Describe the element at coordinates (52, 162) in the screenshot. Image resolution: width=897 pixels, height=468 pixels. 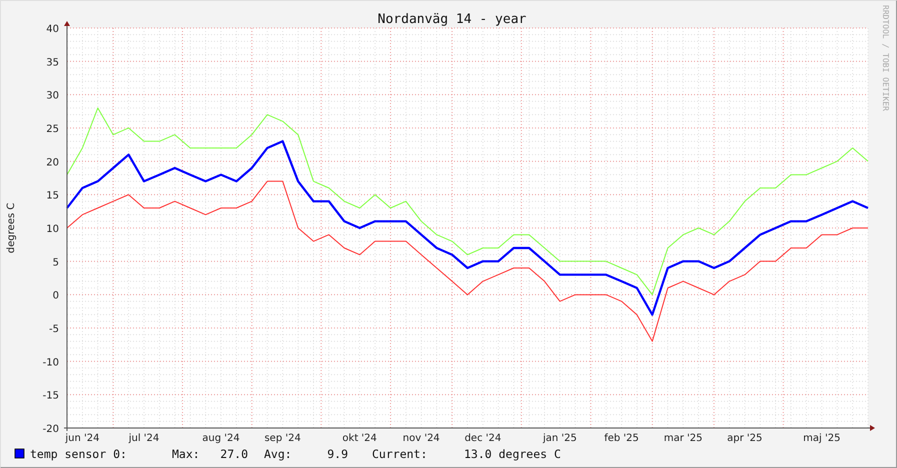
I see `y-tick-label: 20` at that location.